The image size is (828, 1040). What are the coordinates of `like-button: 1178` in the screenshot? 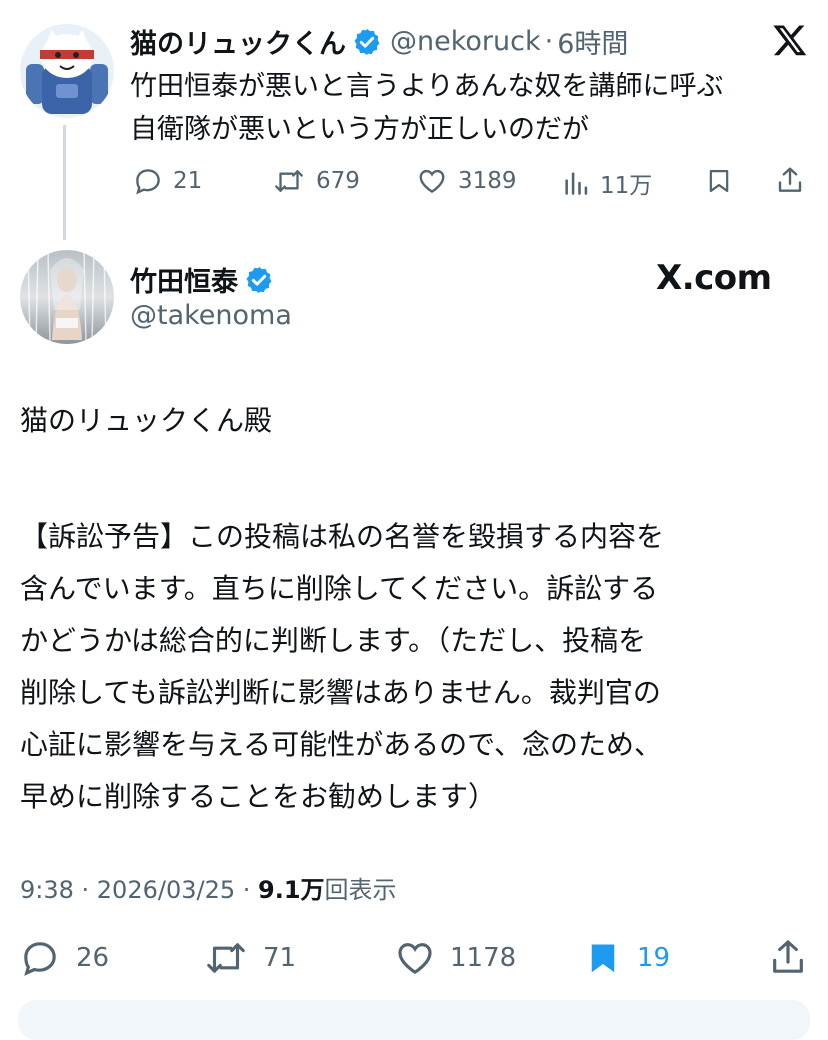 It's located at (455, 958).